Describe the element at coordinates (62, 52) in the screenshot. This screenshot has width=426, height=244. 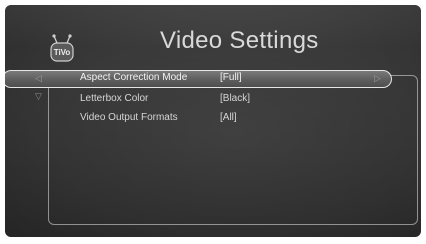
I see `tivo-logo-text: TiVo` at that location.